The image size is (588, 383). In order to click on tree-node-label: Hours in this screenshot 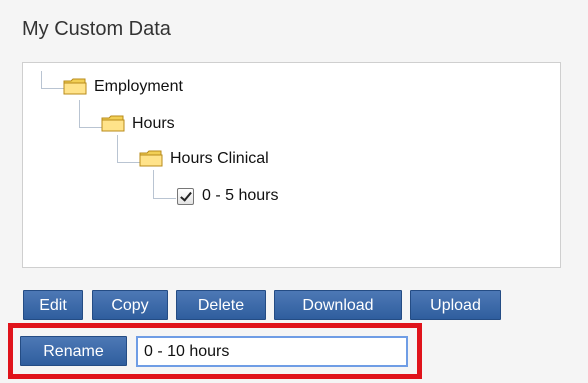, I will do `click(153, 123)`.